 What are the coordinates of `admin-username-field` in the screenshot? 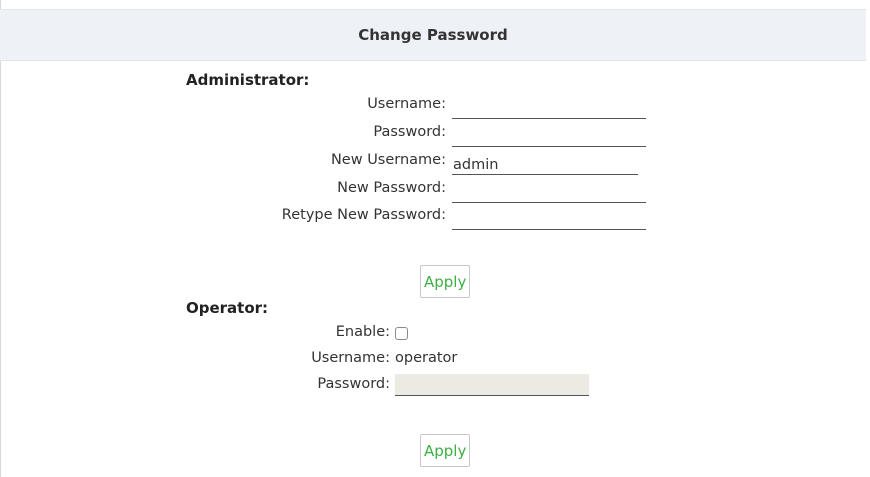 It's located at (549, 109).